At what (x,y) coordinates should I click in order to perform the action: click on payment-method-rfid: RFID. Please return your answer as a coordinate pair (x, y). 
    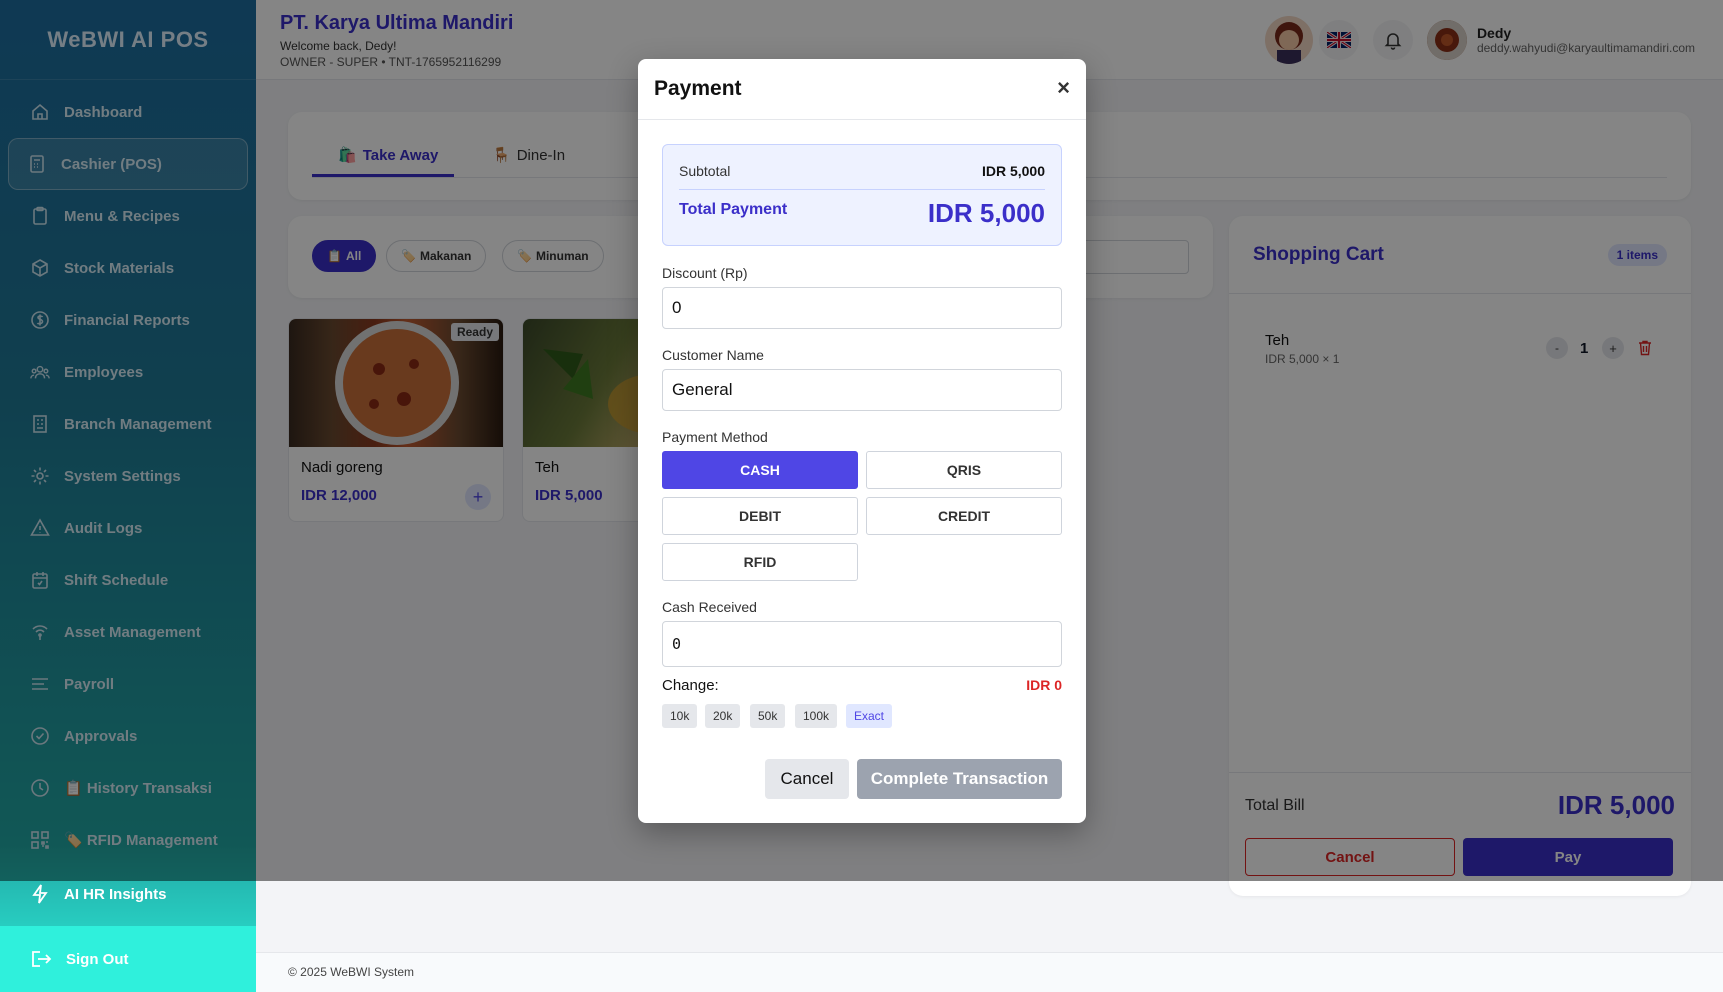
    Looking at the image, I should click on (760, 562).